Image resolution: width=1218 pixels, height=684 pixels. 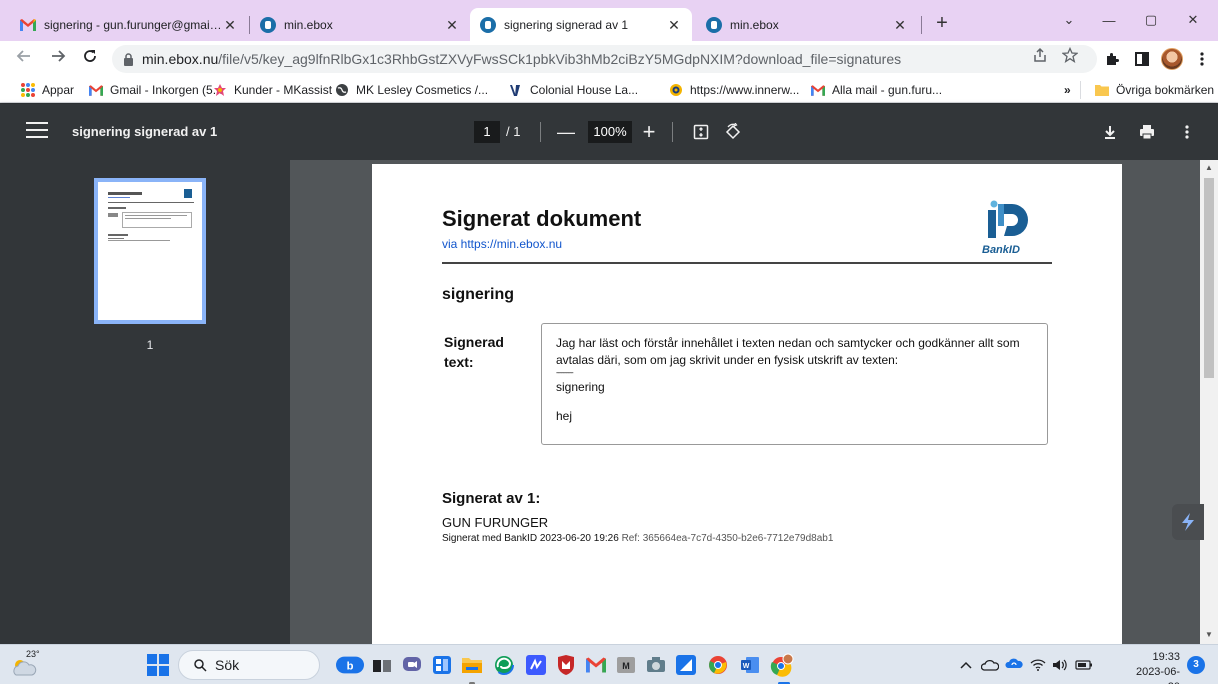 What do you see at coordinates (350, 665) in the screenshot?
I see `bing-icon: b` at bounding box center [350, 665].